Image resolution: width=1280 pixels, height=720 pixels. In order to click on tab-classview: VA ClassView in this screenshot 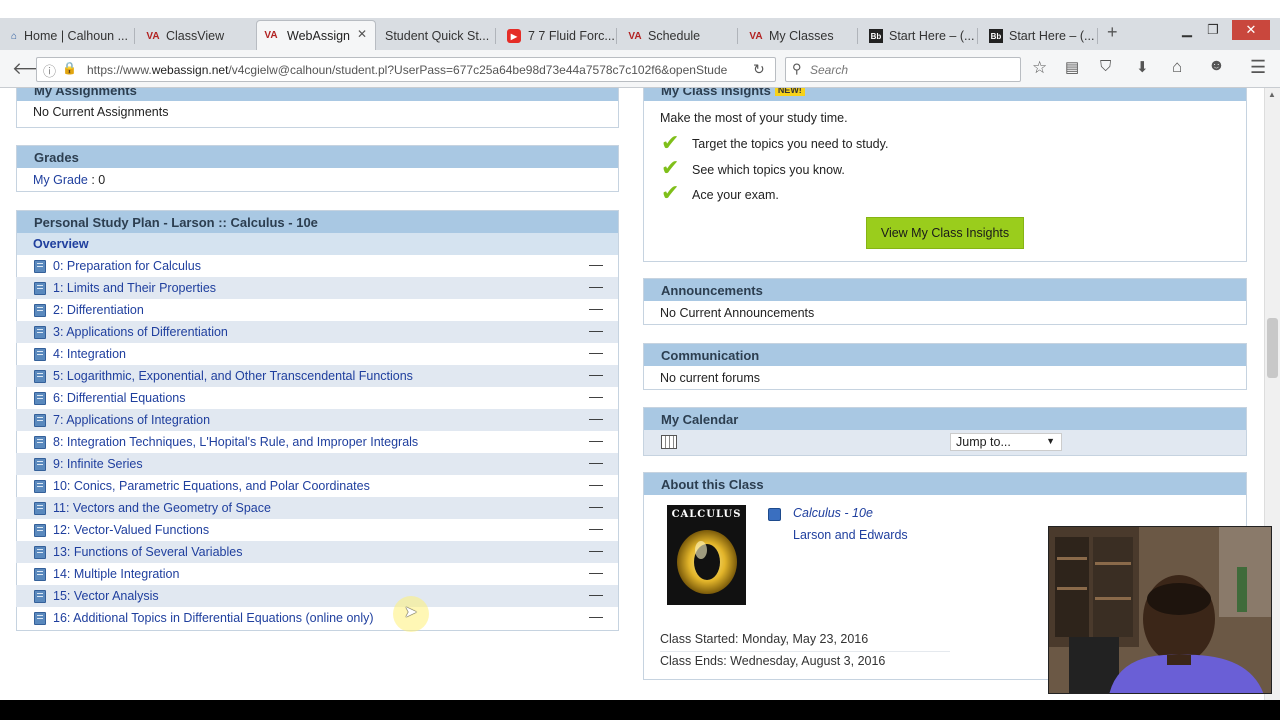, I will do `click(197, 36)`.